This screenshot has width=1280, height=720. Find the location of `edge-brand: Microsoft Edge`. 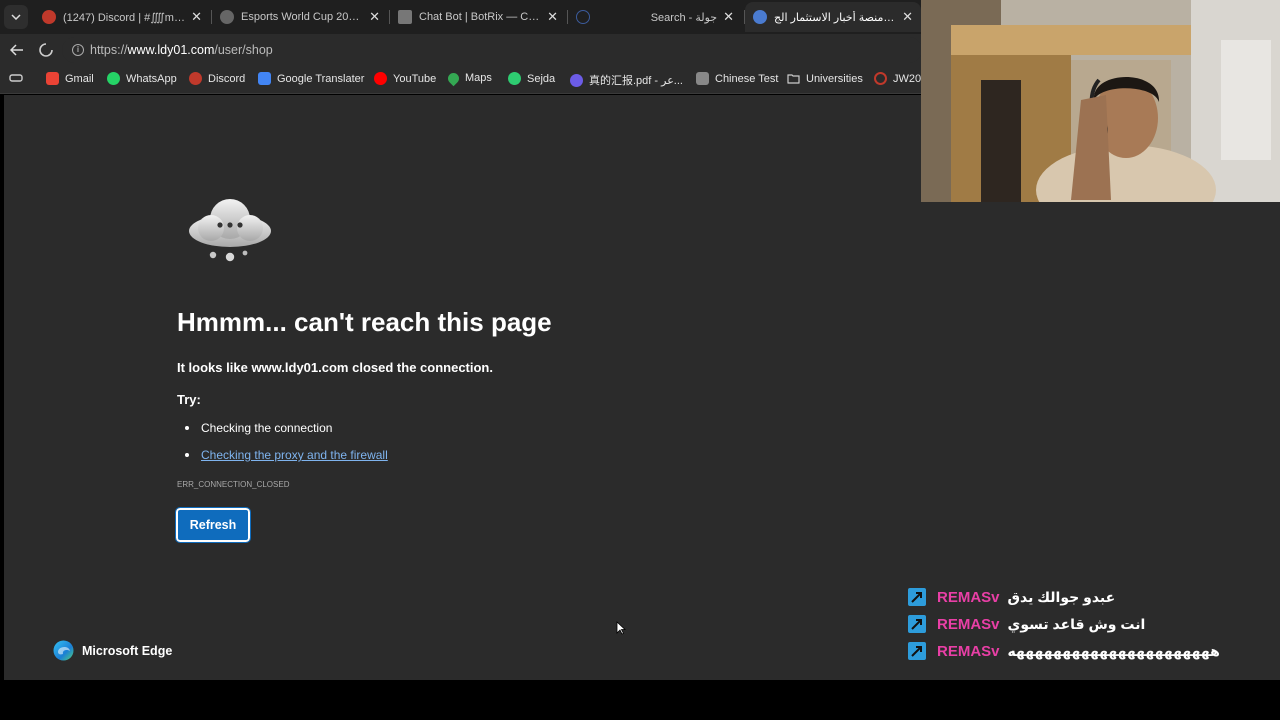

edge-brand: Microsoft Edge is located at coordinates (112, 650).